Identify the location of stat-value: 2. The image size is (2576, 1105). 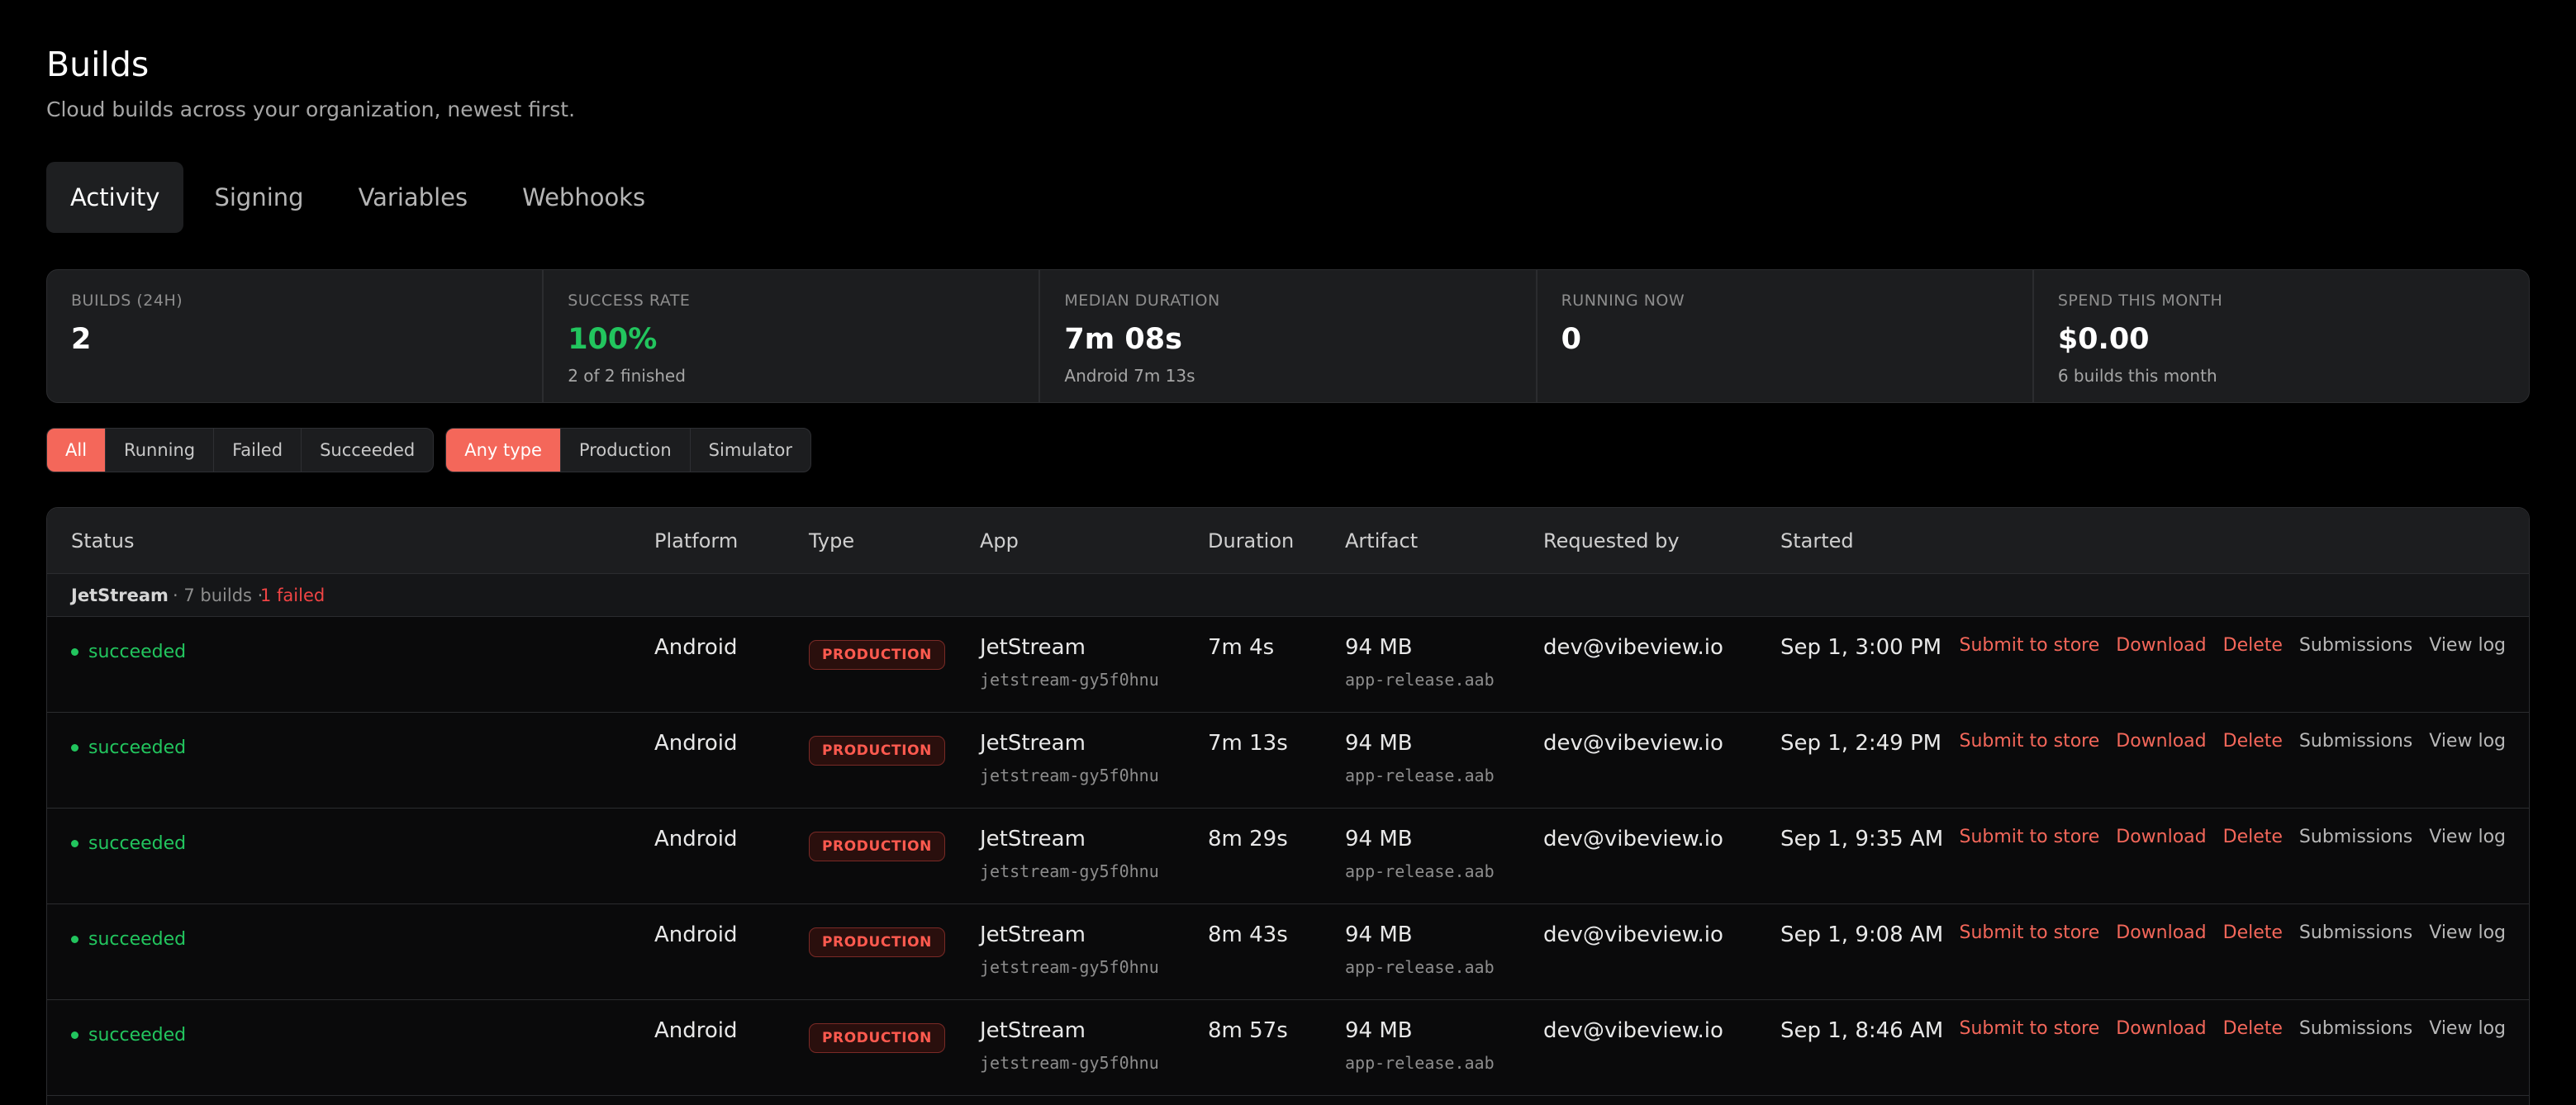
(81, 339).